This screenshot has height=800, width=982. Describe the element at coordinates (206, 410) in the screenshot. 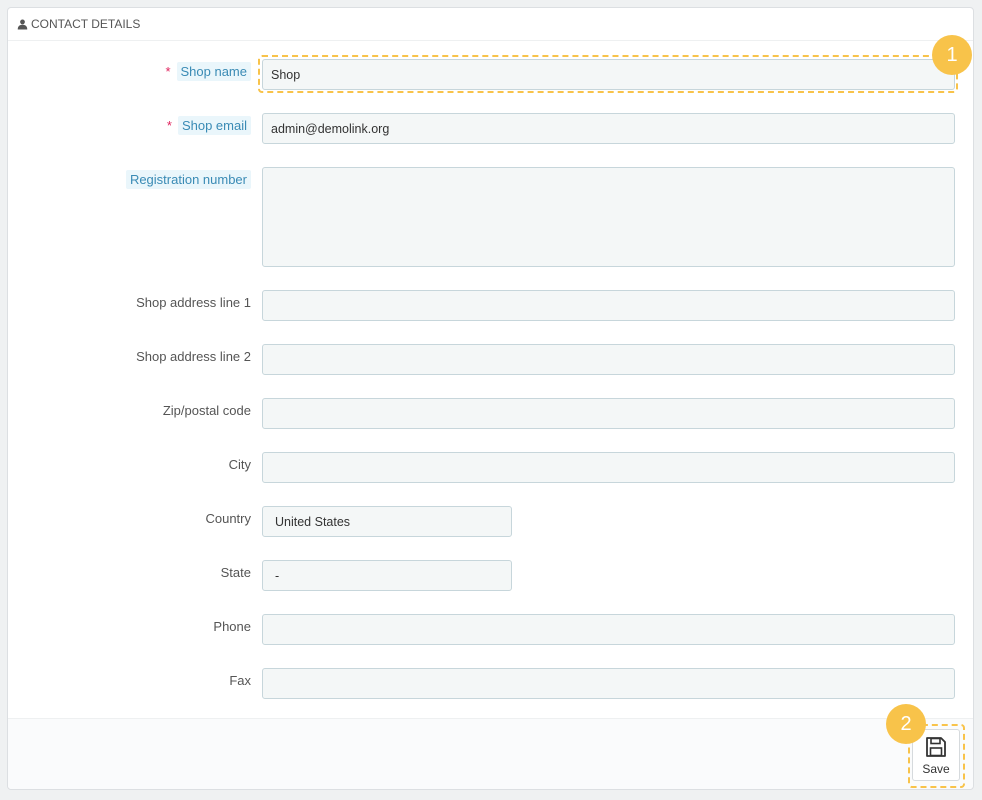

I see `zip-label: Zip/postal code` at that location.